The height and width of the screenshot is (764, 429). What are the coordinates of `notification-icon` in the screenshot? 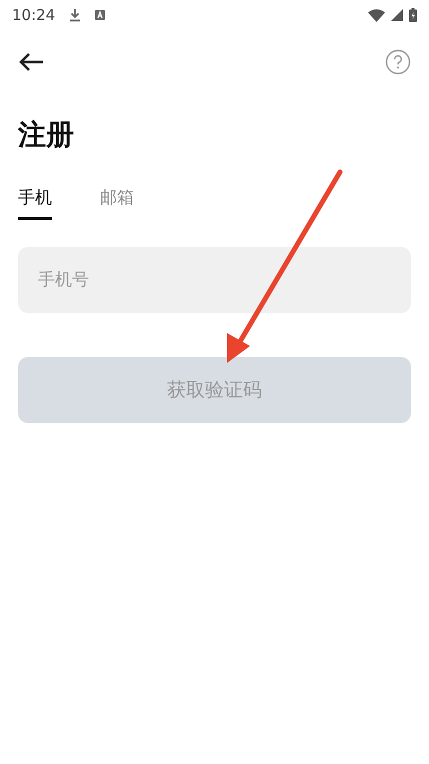 It's located at (100, 15).